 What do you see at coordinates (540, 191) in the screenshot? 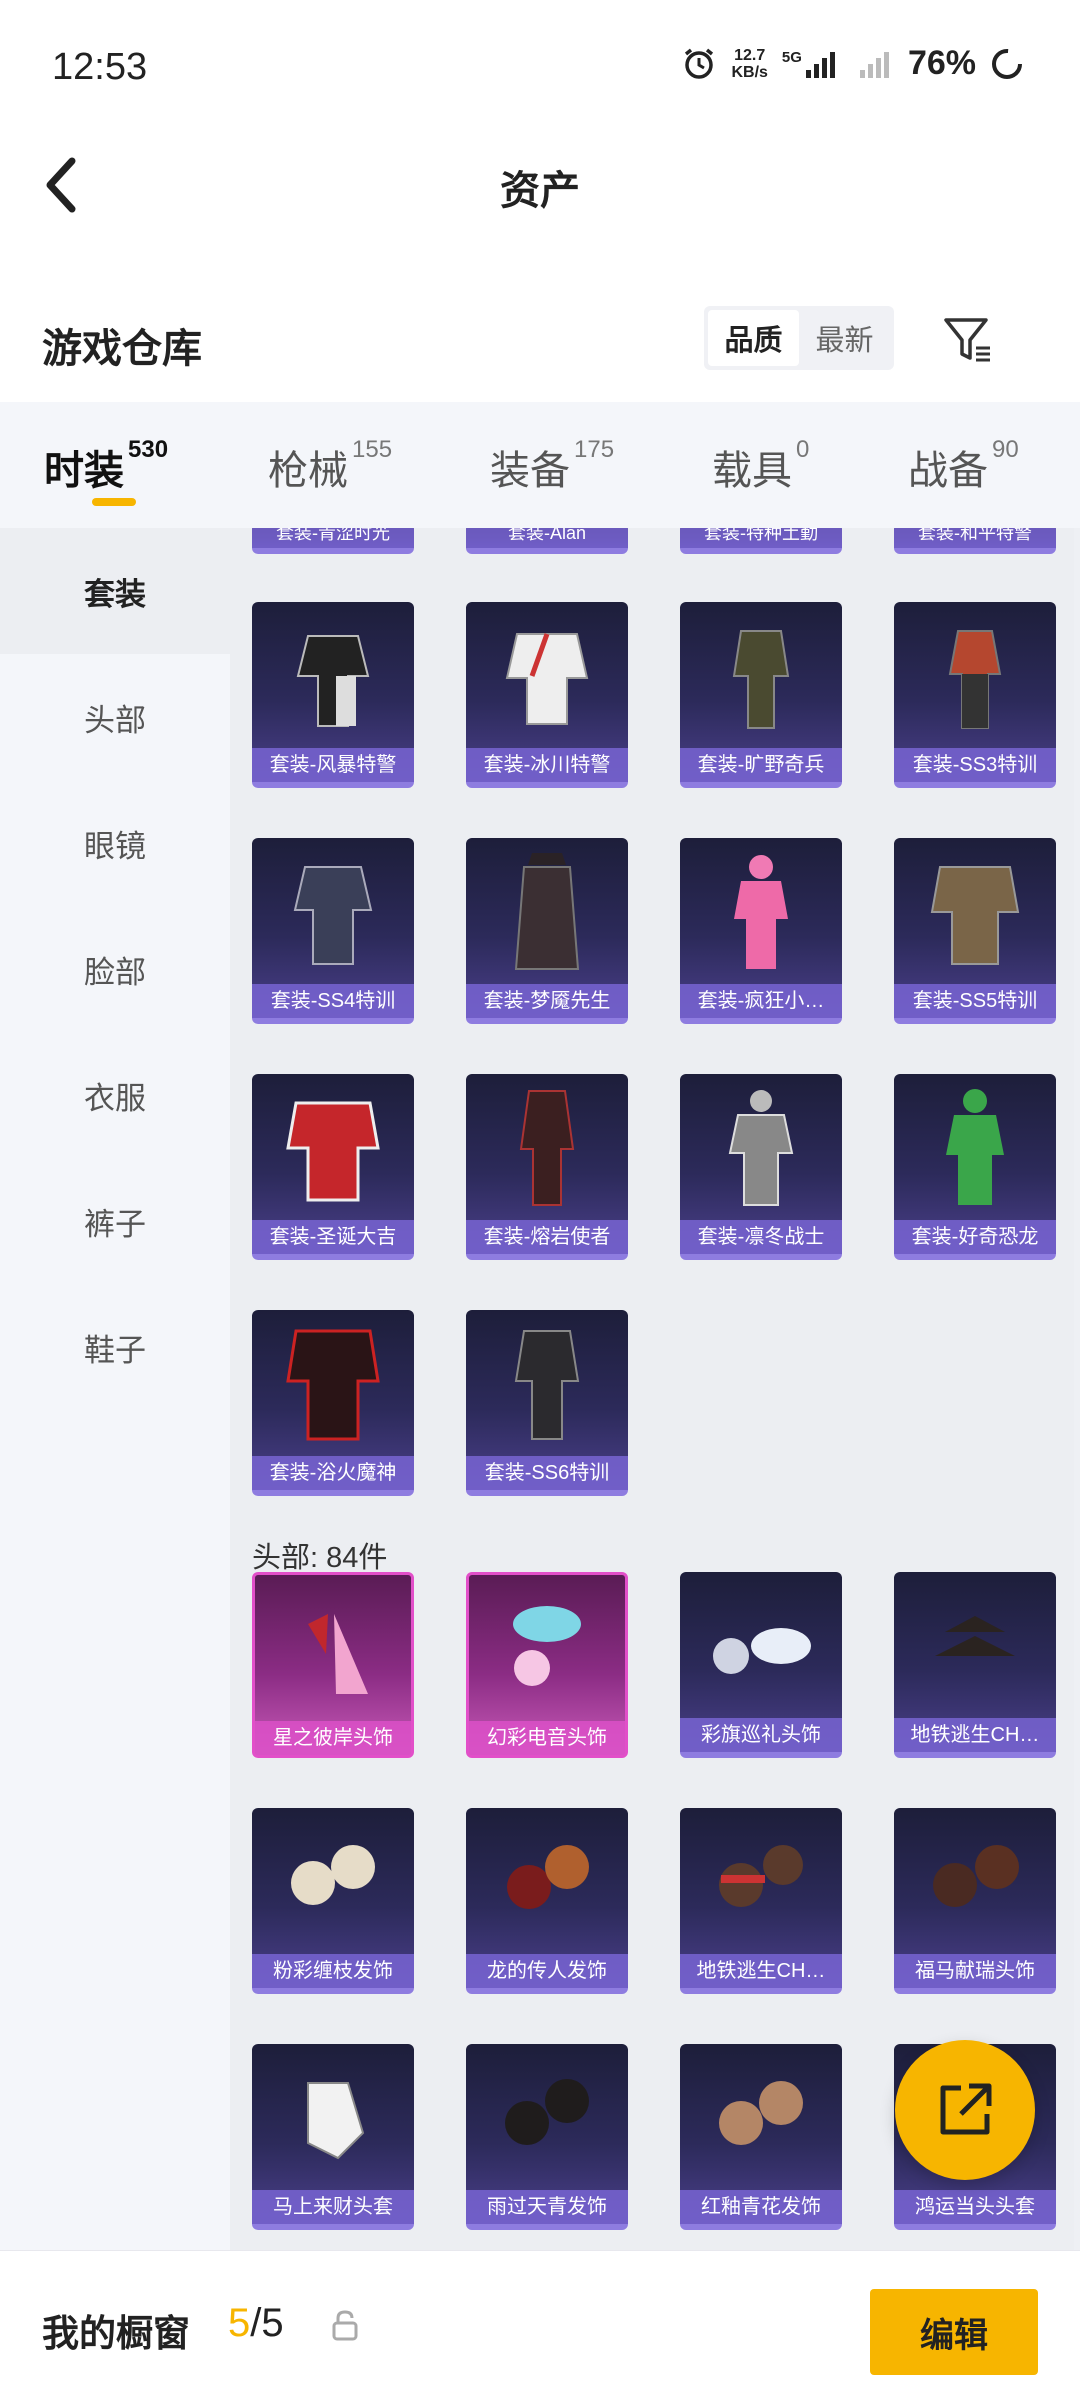
I see `page-title: 资产` at bounding box center [540, 191].